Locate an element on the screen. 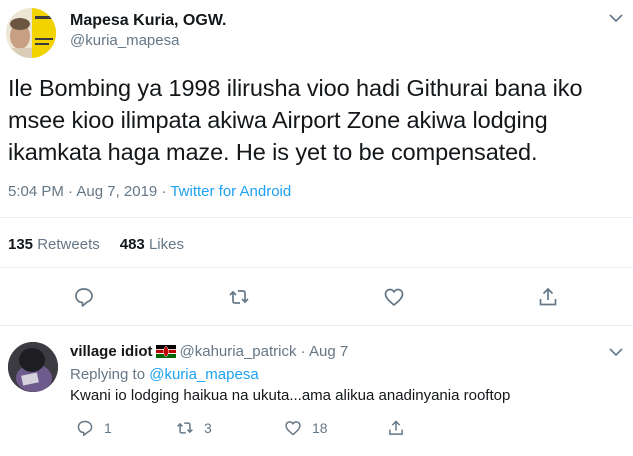 This screenshot has width=633, height=456. retweets-label: Retweets is located at coordinates (68, 244).